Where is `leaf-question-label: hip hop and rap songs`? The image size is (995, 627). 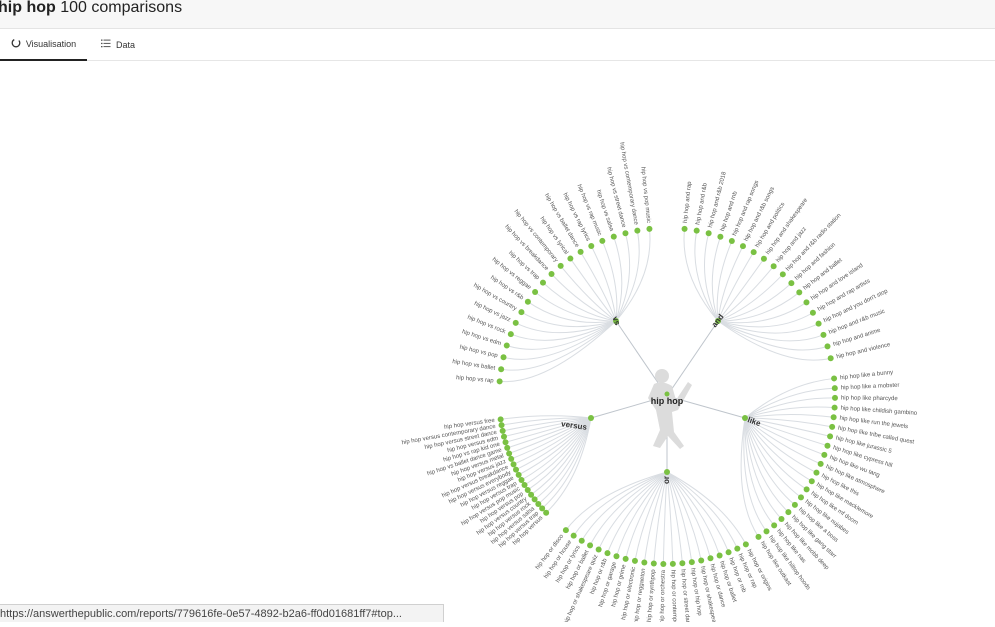 leaf-question-label: hip hop and rap songs is located at coordinates (746, 208).